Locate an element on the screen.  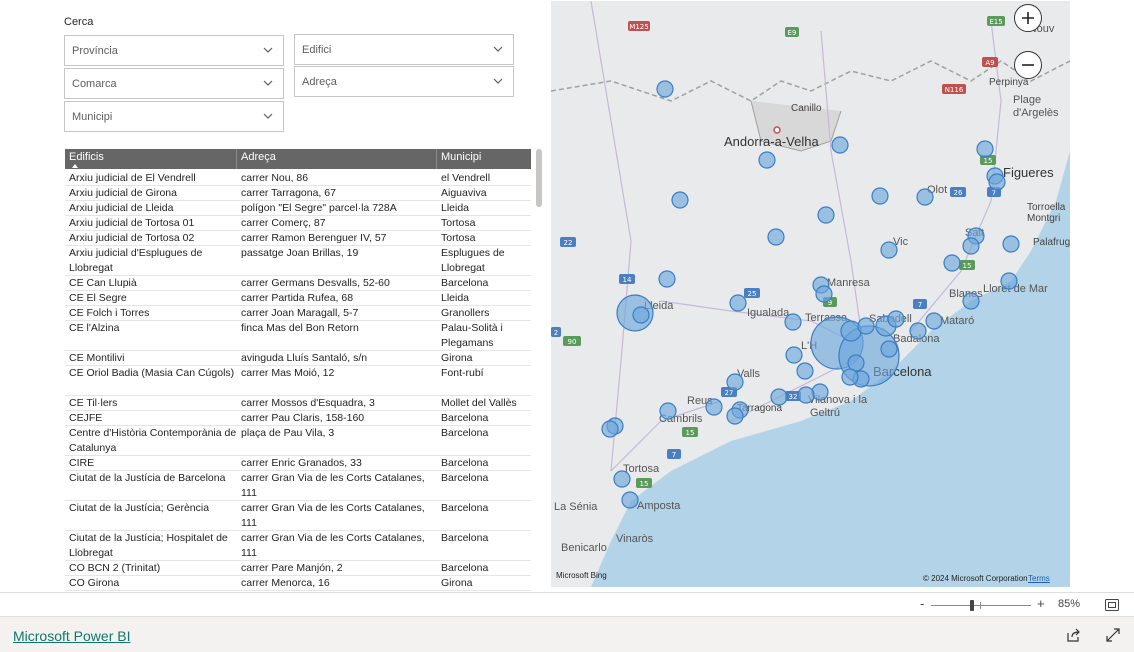
zoom-slider-track is located at coordinates (981, 605).